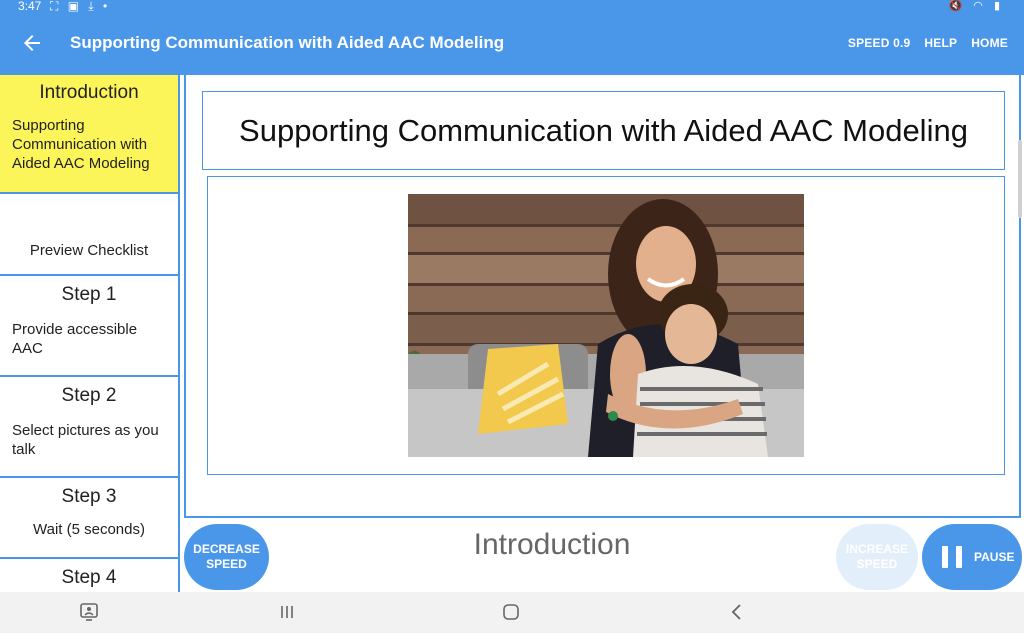 The width and height of the screenshot is (1024, 633). I want to click on status-time: 3:47, so click(30, 6).